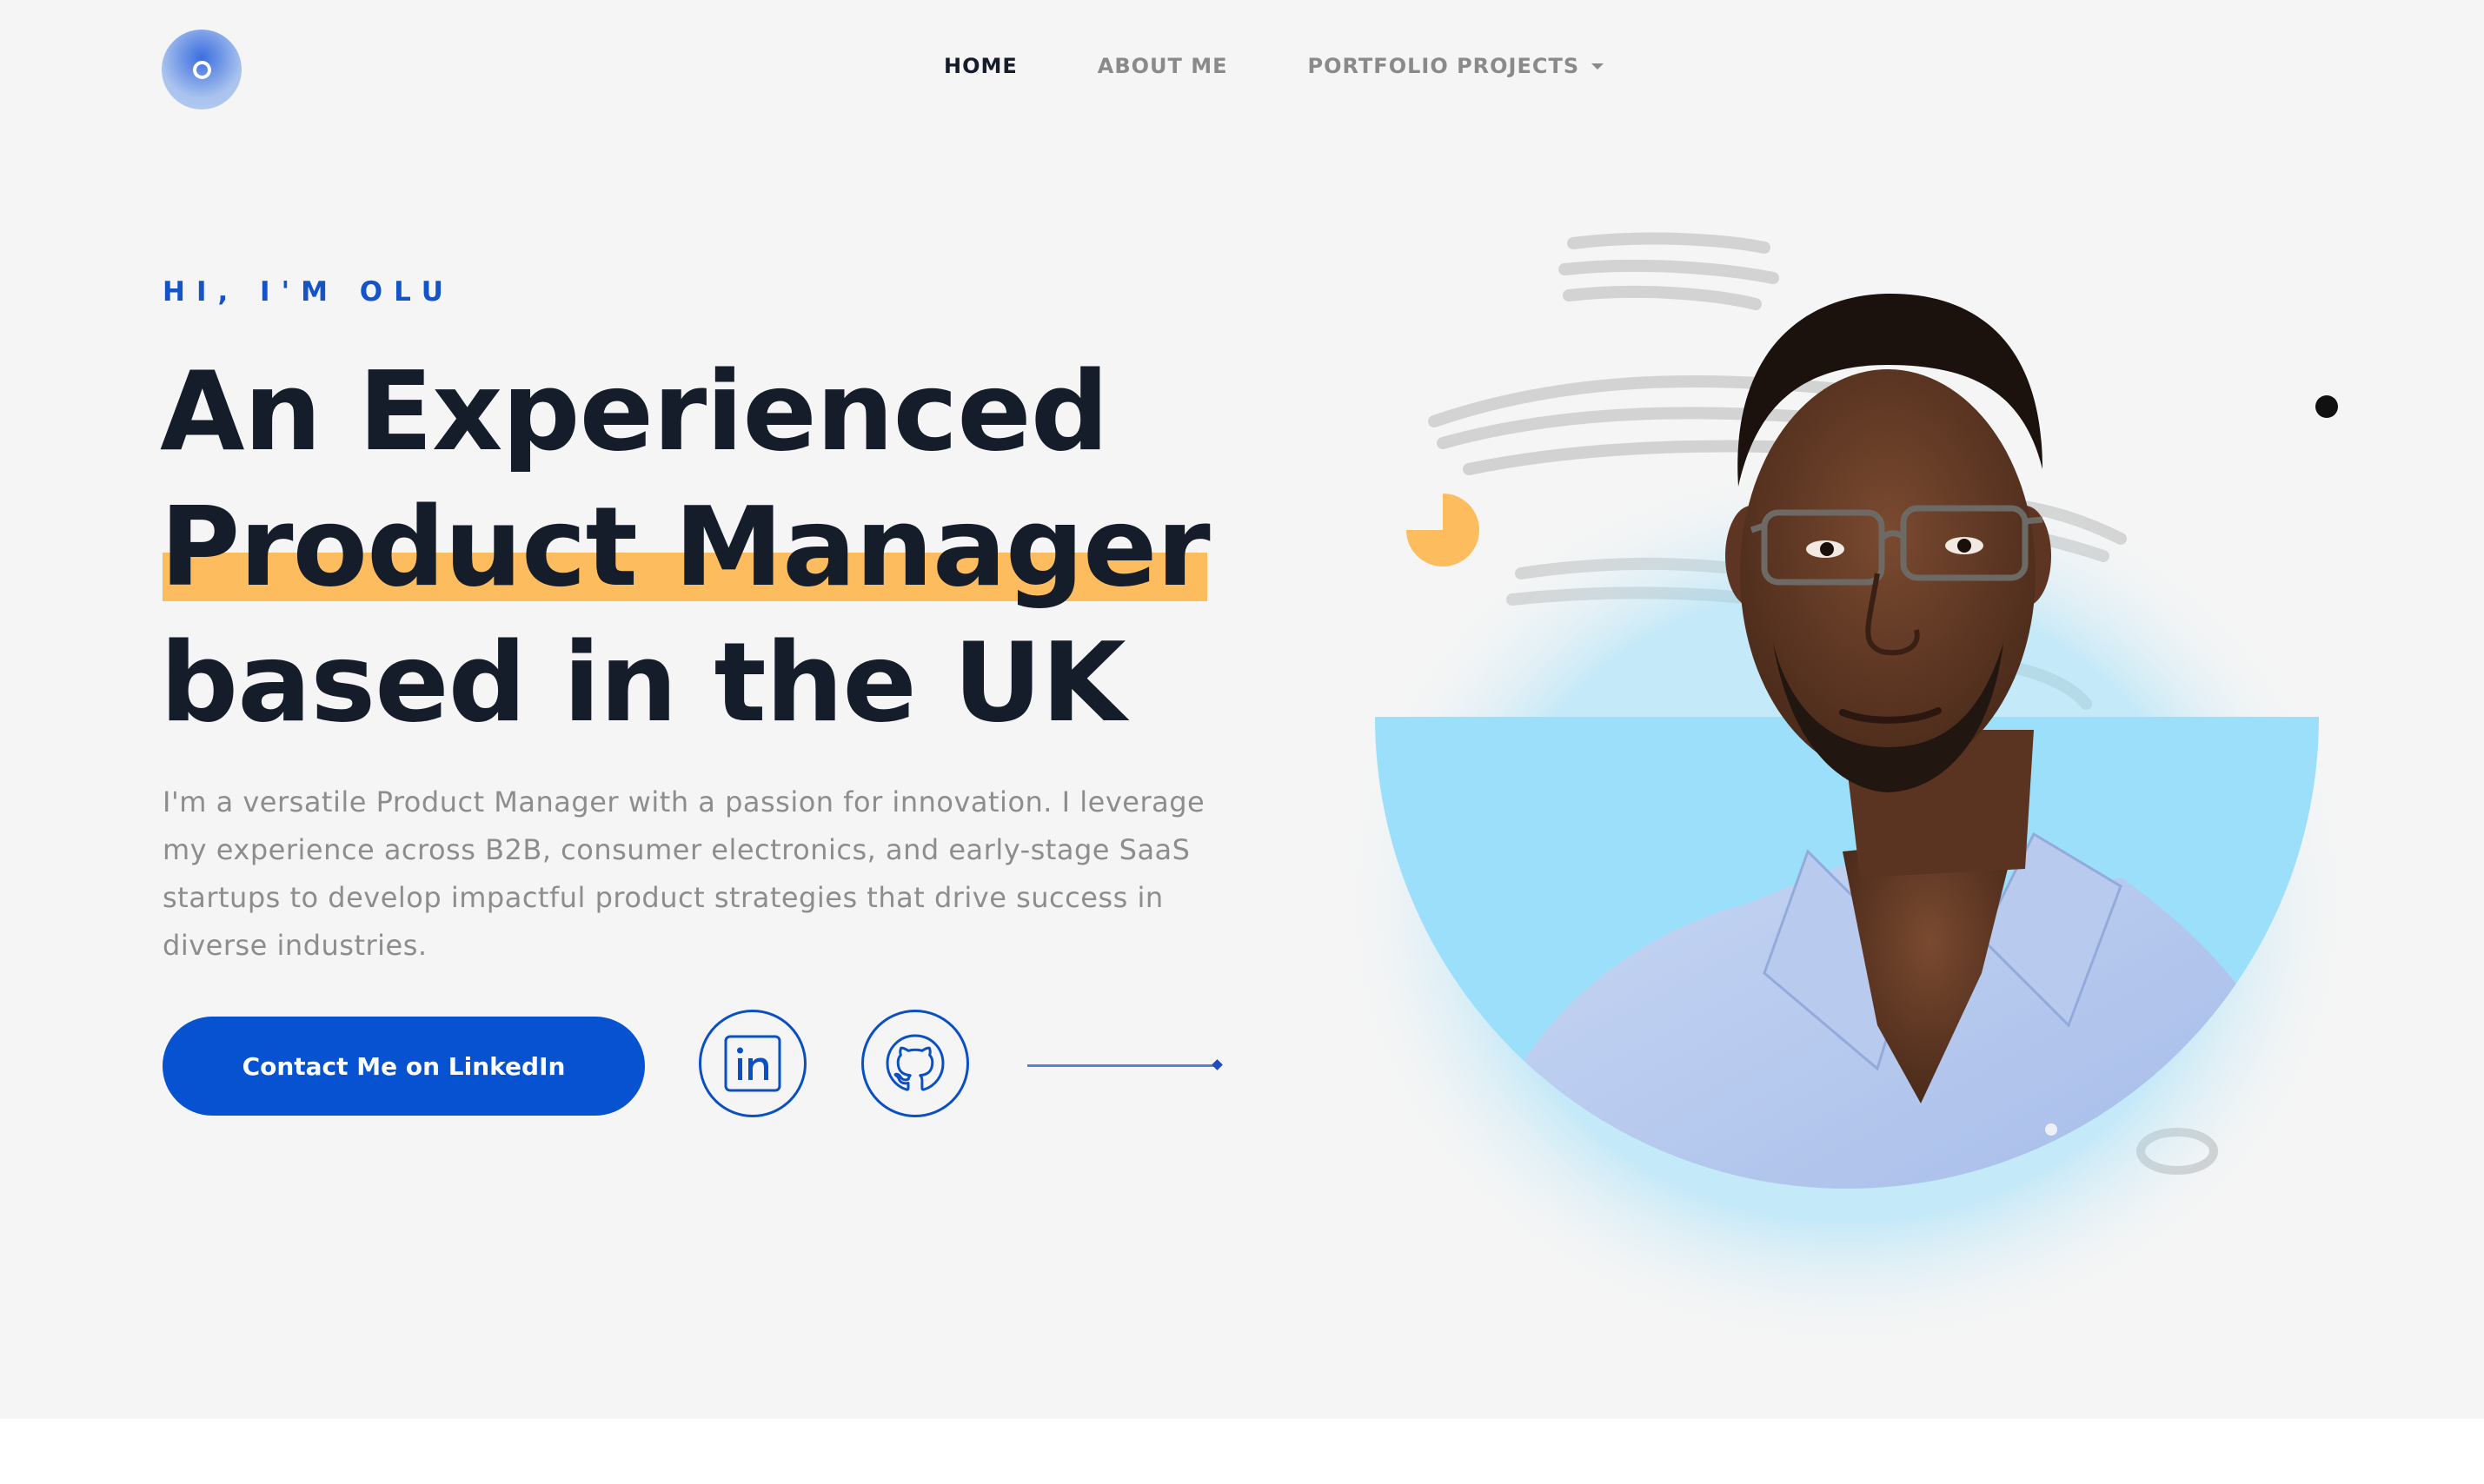 The image size is (2484, 1484). What do you see at coordinates (634, 411) in the screenshot?
I see `headline-line-1: An Experienced` at bounding box center [634, 411].